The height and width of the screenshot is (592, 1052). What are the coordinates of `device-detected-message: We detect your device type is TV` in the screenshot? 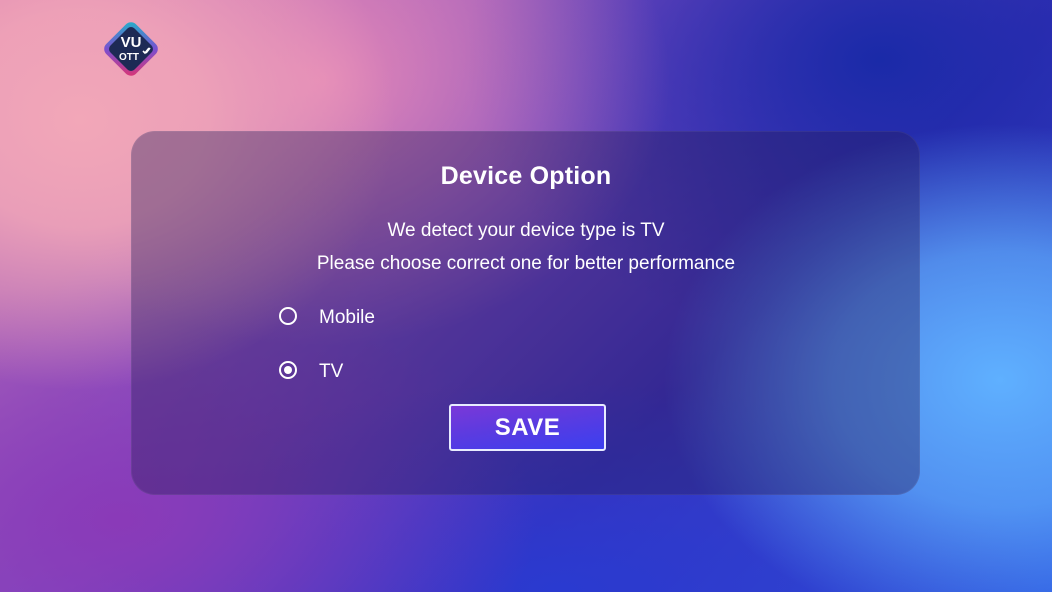 It's located at (526, 230).